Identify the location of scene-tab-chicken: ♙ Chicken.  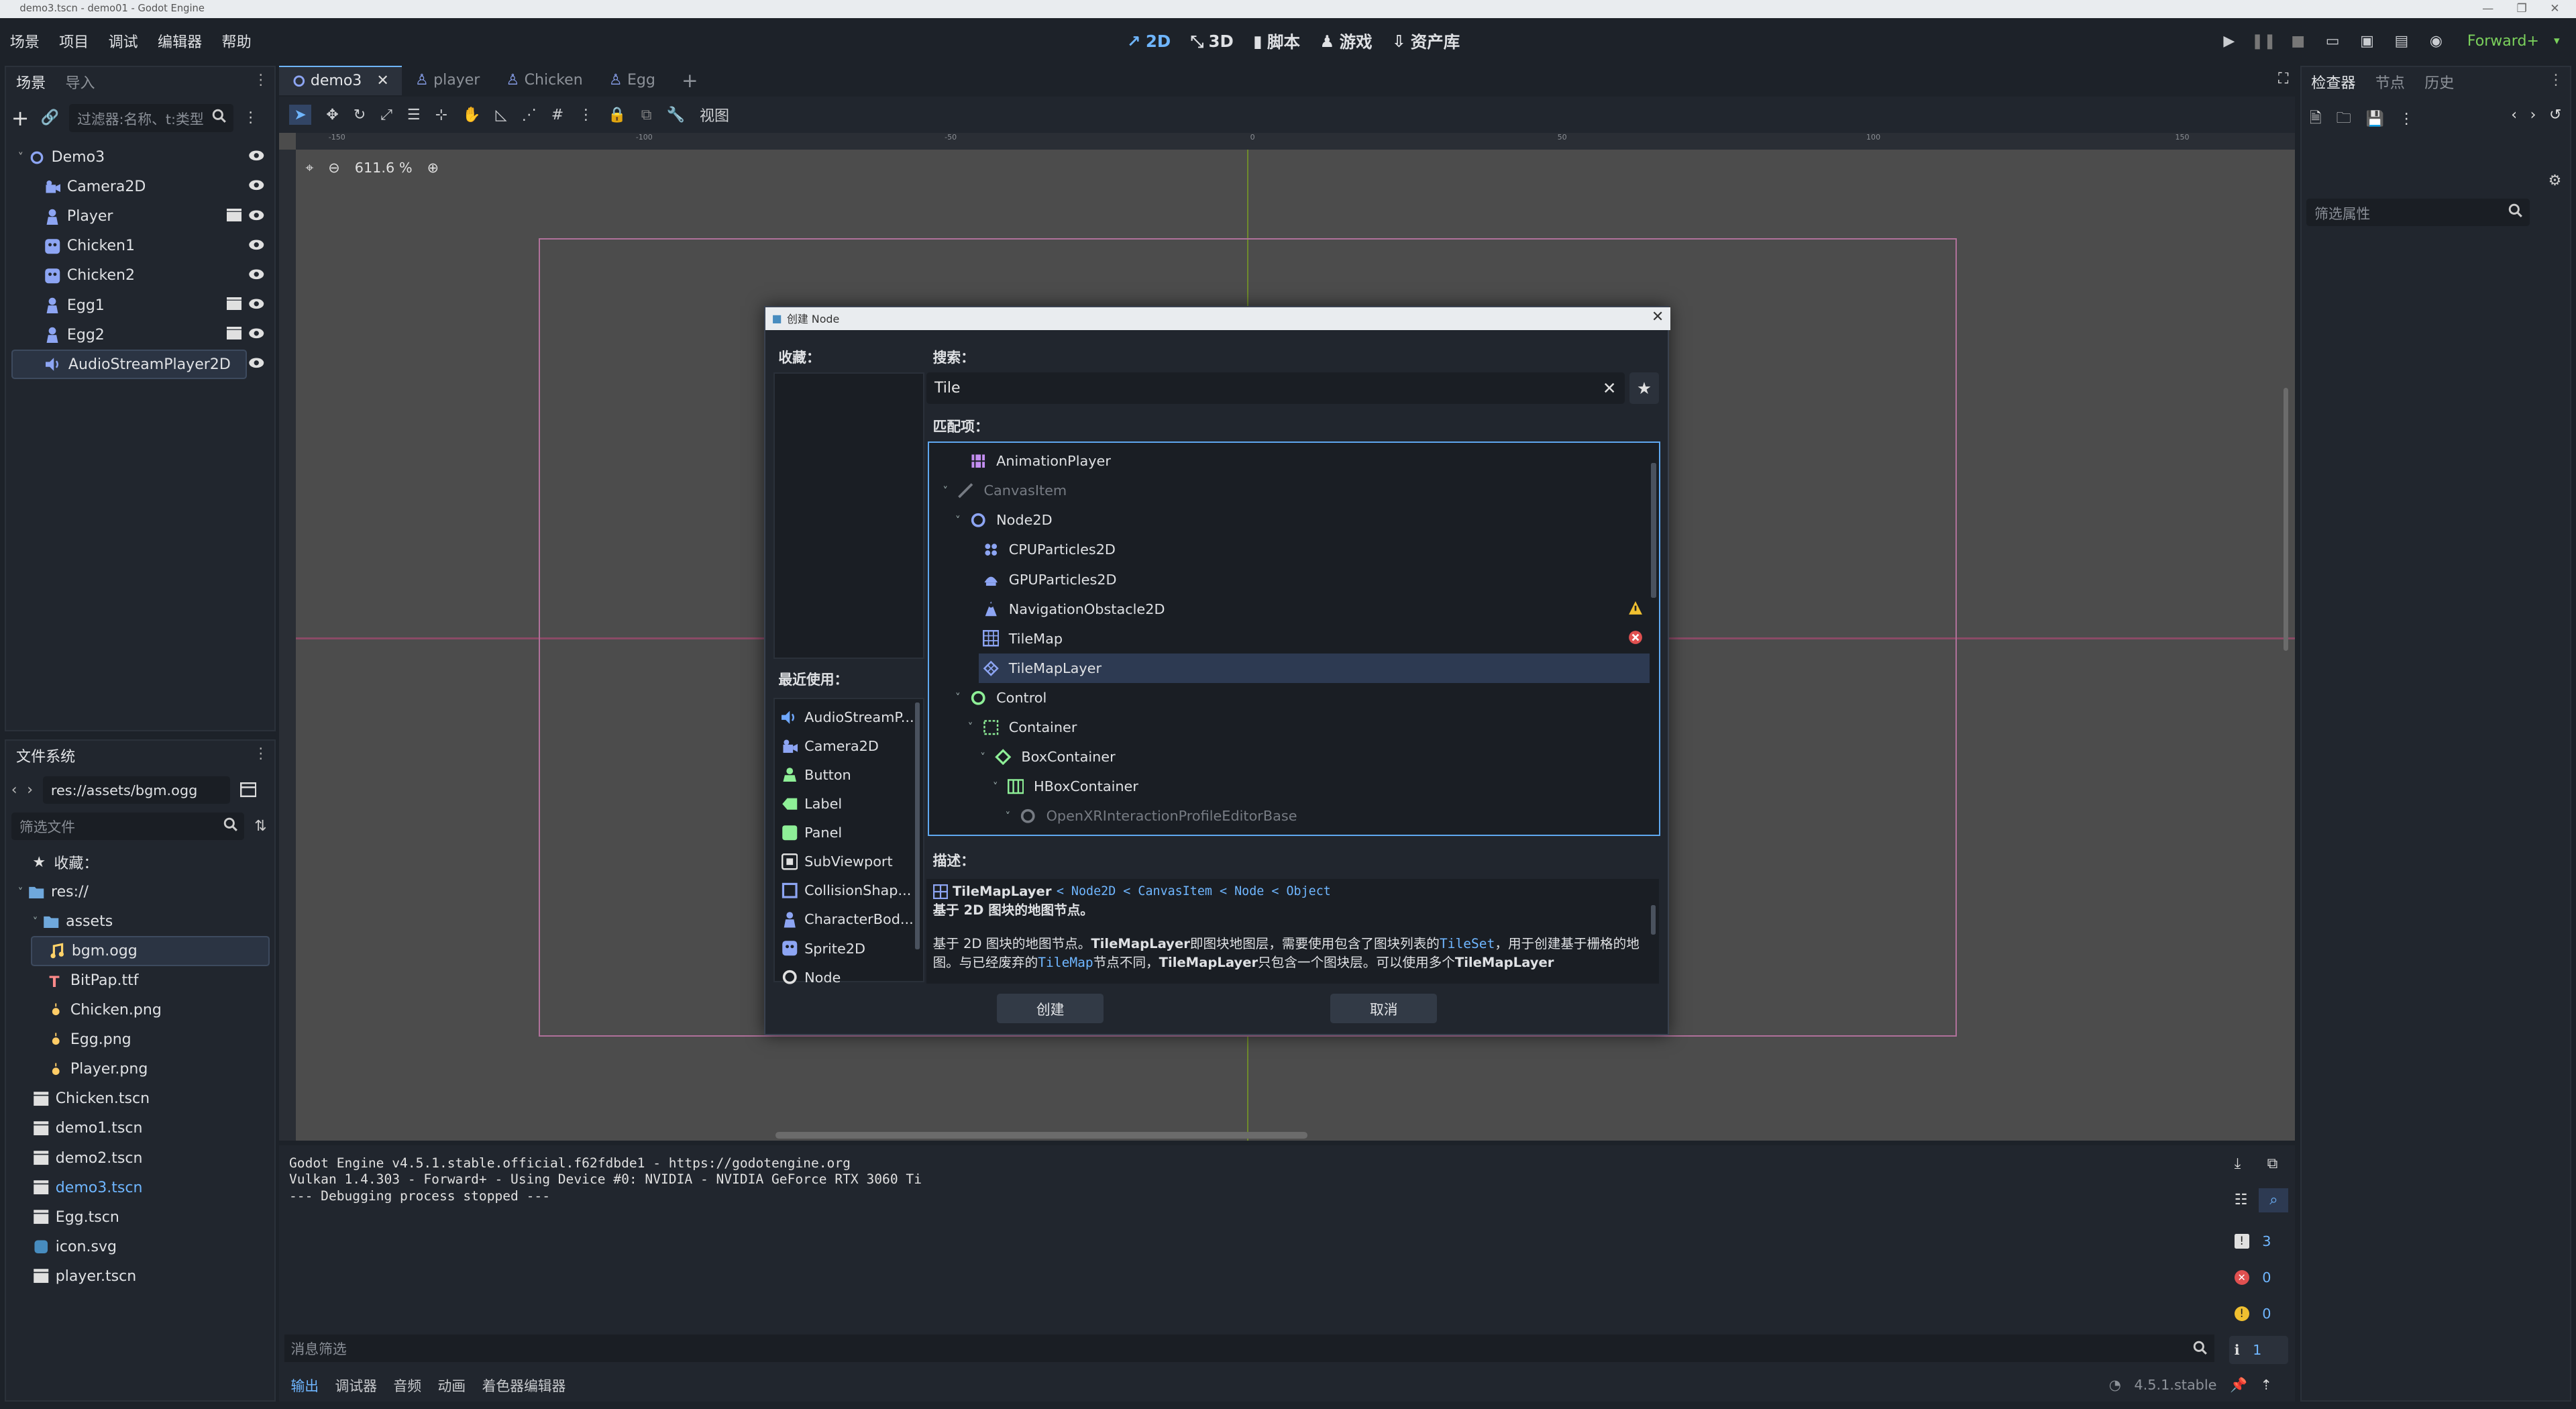
(544, 80).